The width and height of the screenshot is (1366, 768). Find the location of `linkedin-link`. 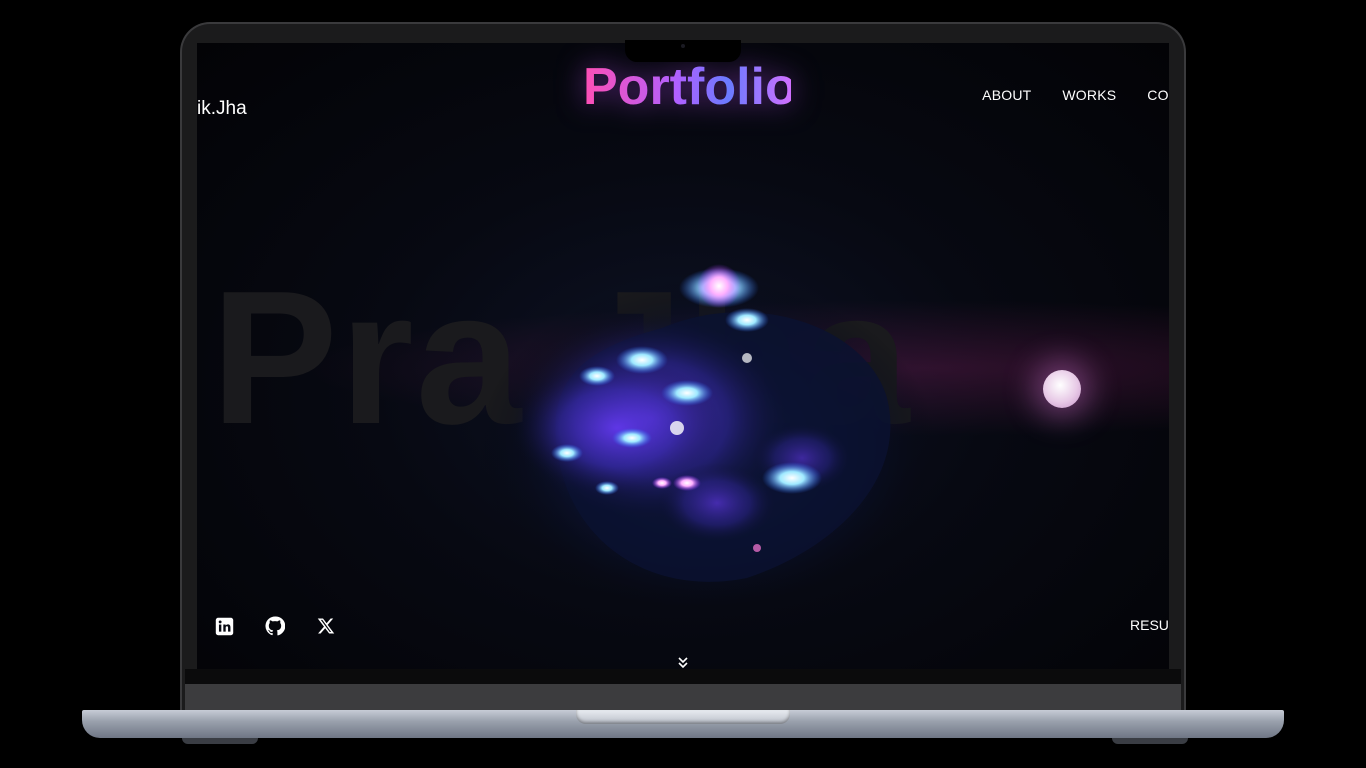

linkedin-link is located at coordinates (224, 626).